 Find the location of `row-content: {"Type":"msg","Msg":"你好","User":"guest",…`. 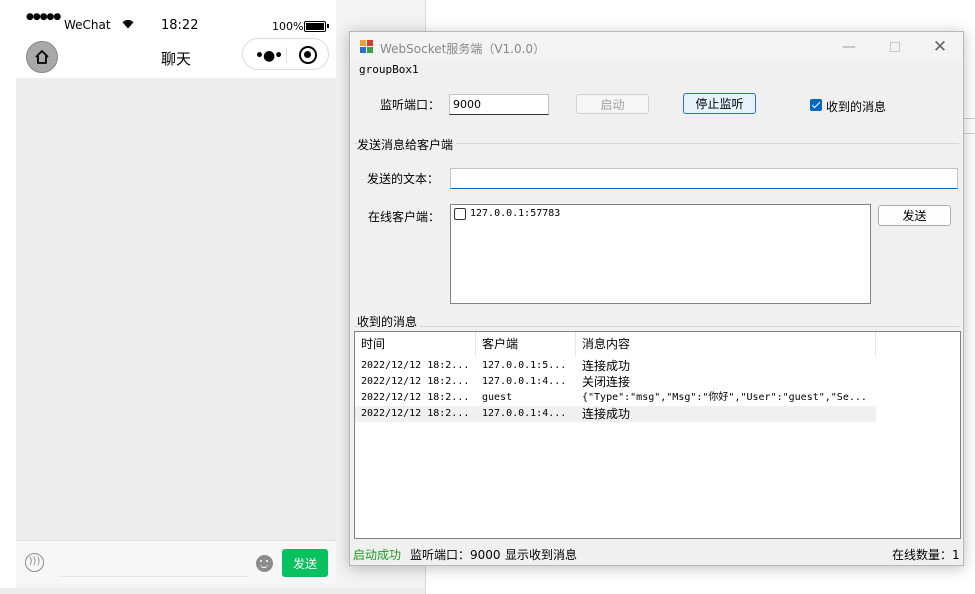

row-content: {"Type":"msg","Msg":"你好","User":"guest",… is located at coordinates (724, 397).